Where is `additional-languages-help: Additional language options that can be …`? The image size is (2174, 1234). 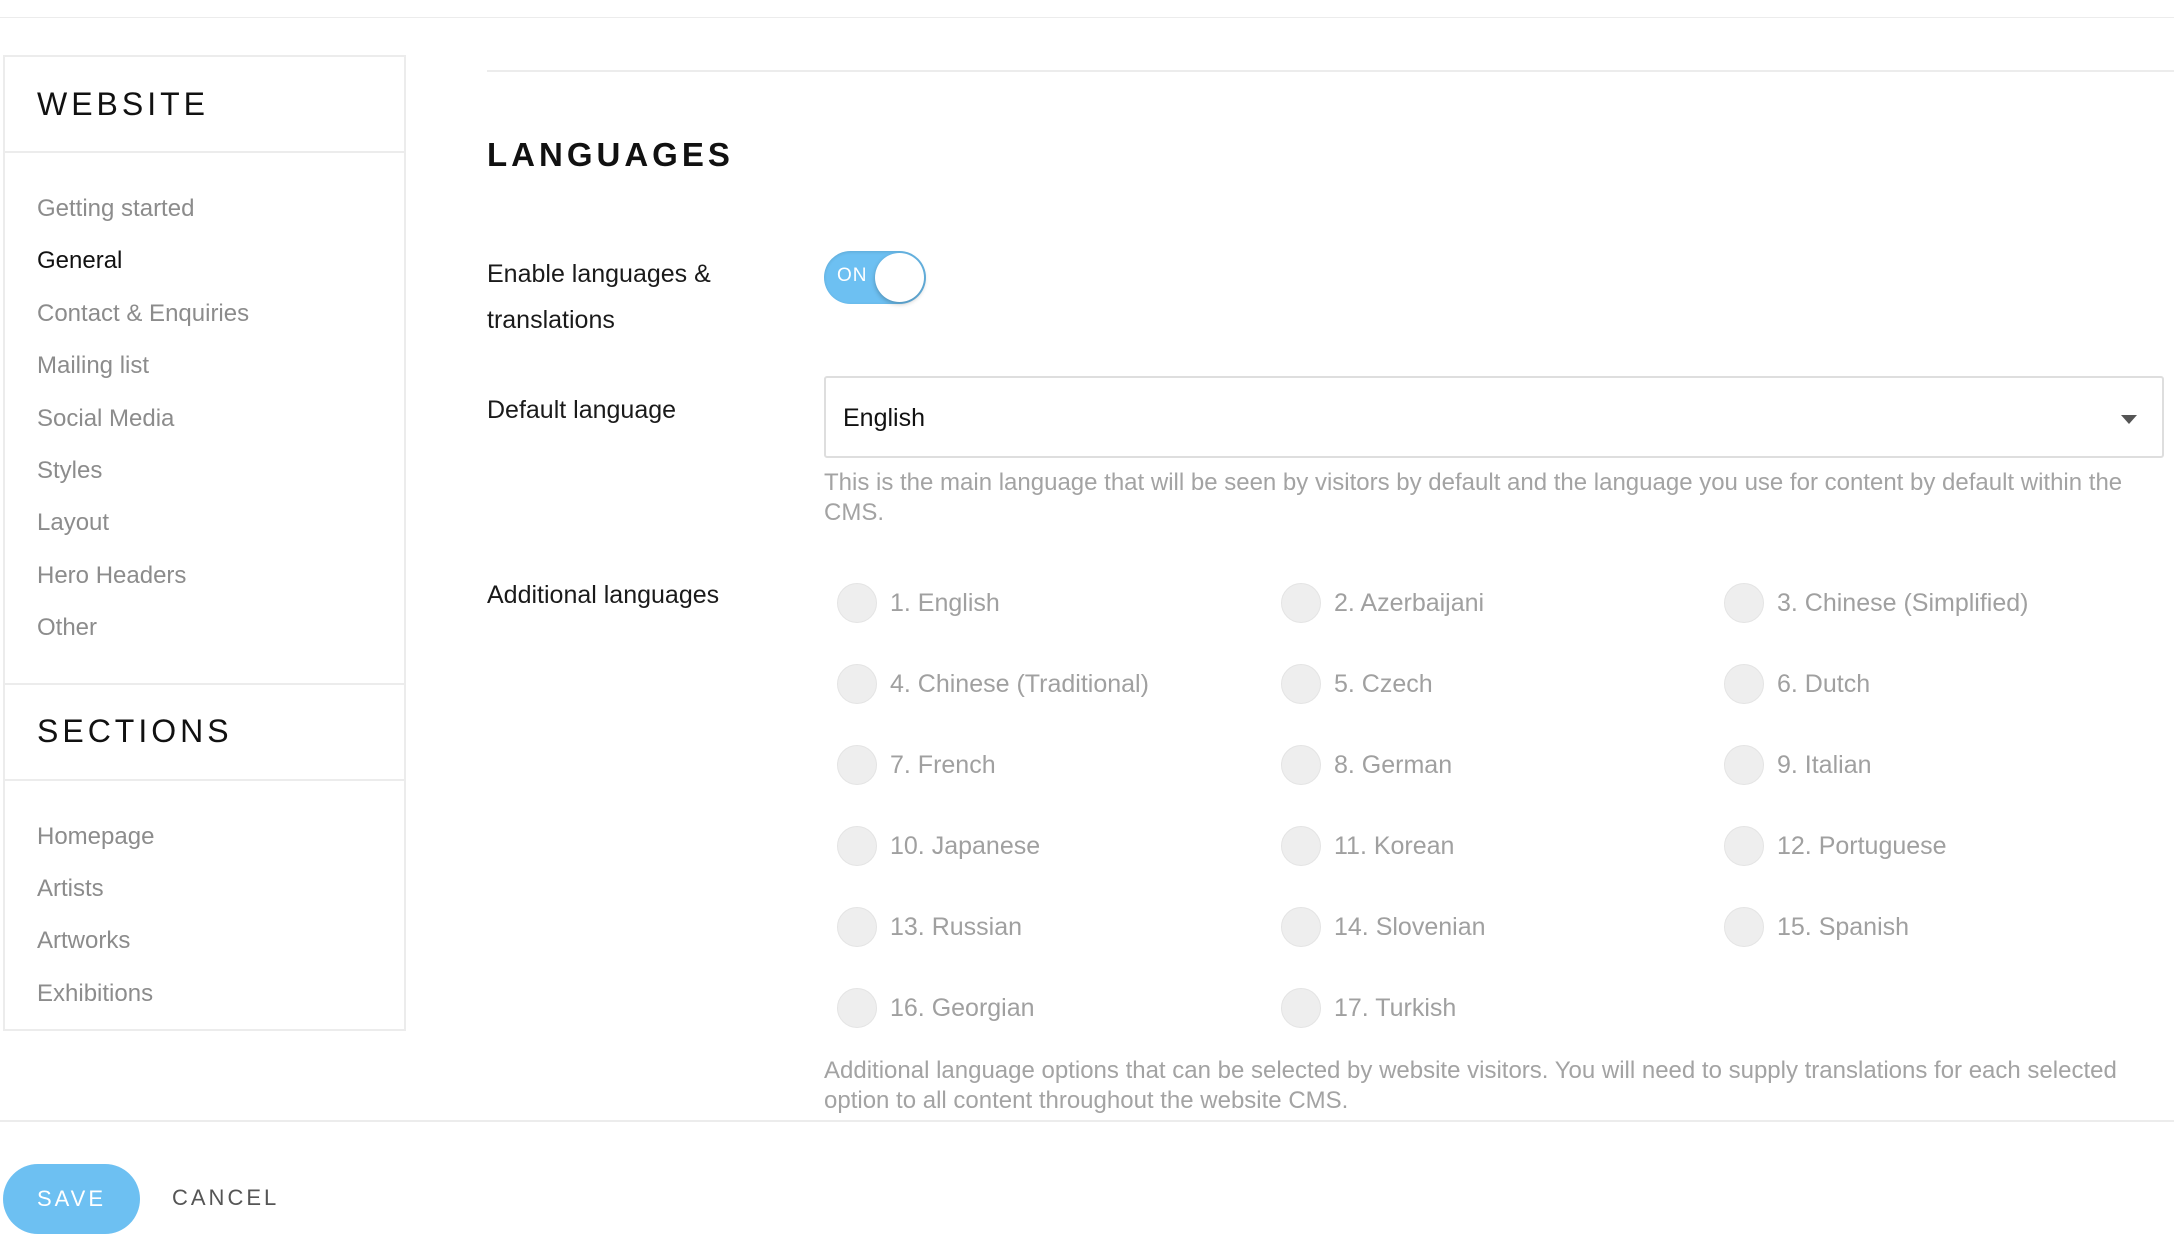 additional-languages-help: Additional language options that can be … is located at coordinates (1470, 1085).